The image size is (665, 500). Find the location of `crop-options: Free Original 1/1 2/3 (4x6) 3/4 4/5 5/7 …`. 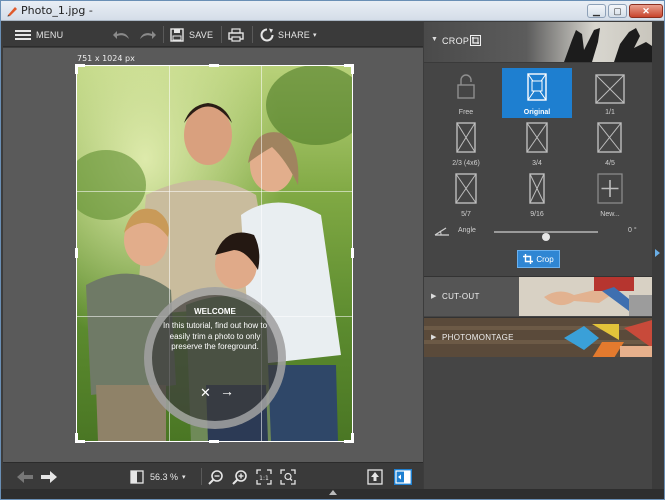

crop-options: Free Original 1/1 2/3 (4x6) 3/4 4/5 5/7 … is located at coordinates (538, 168).